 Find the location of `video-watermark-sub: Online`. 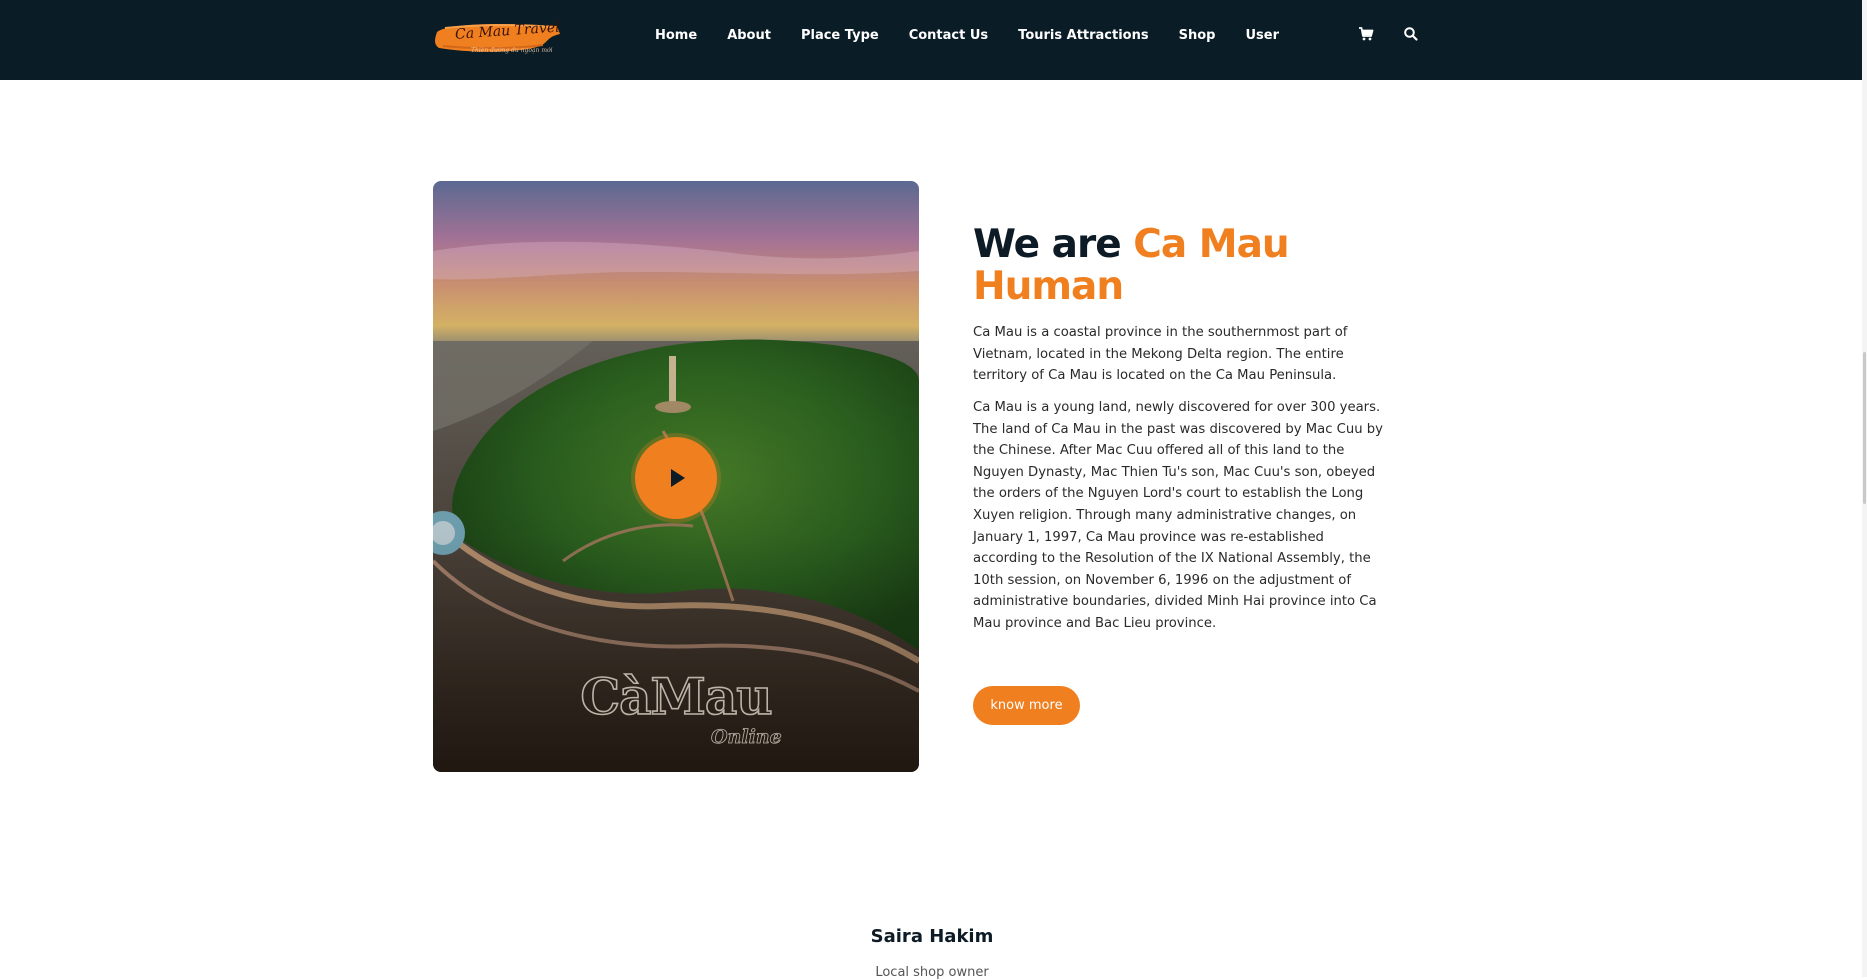

video-watermark-sub: Online is located at coordinates (746, 737).